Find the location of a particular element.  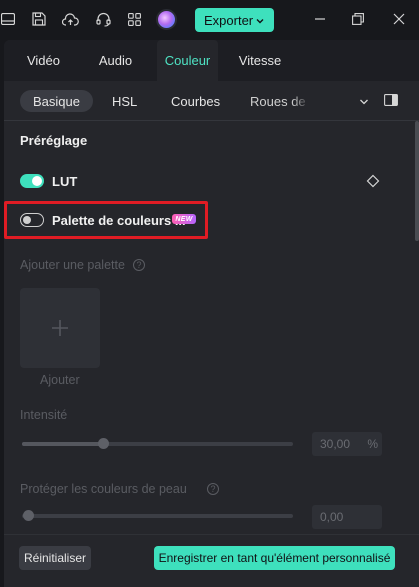

add-palette-button is located at coordinates (60, 328).